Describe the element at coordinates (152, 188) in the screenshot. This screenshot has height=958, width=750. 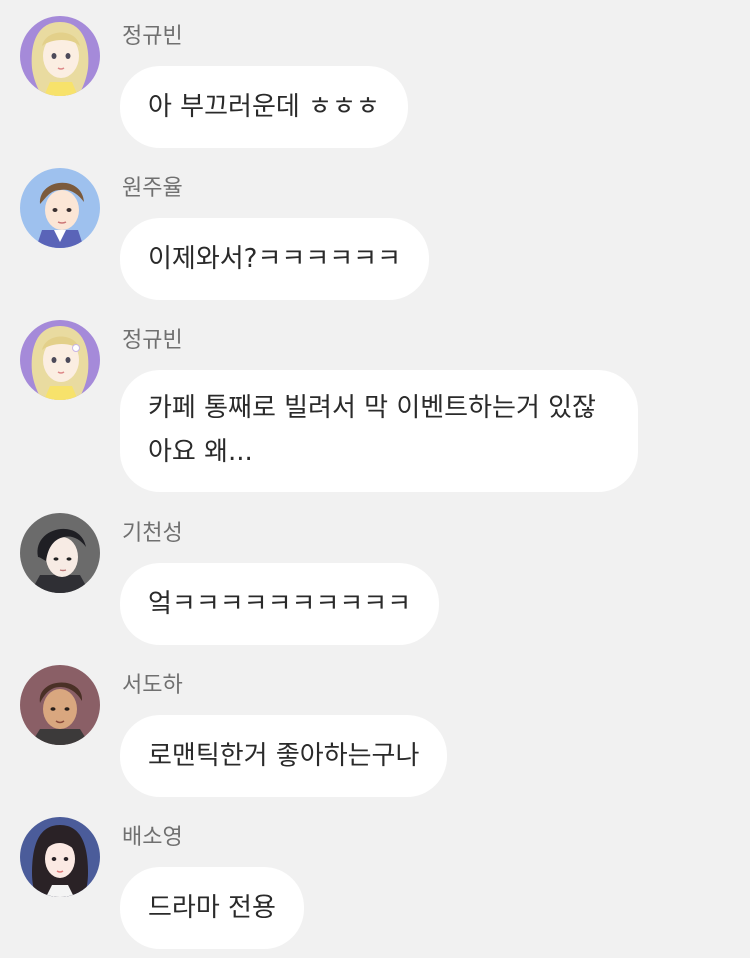
I see `sender-name: 원주율` at that location.